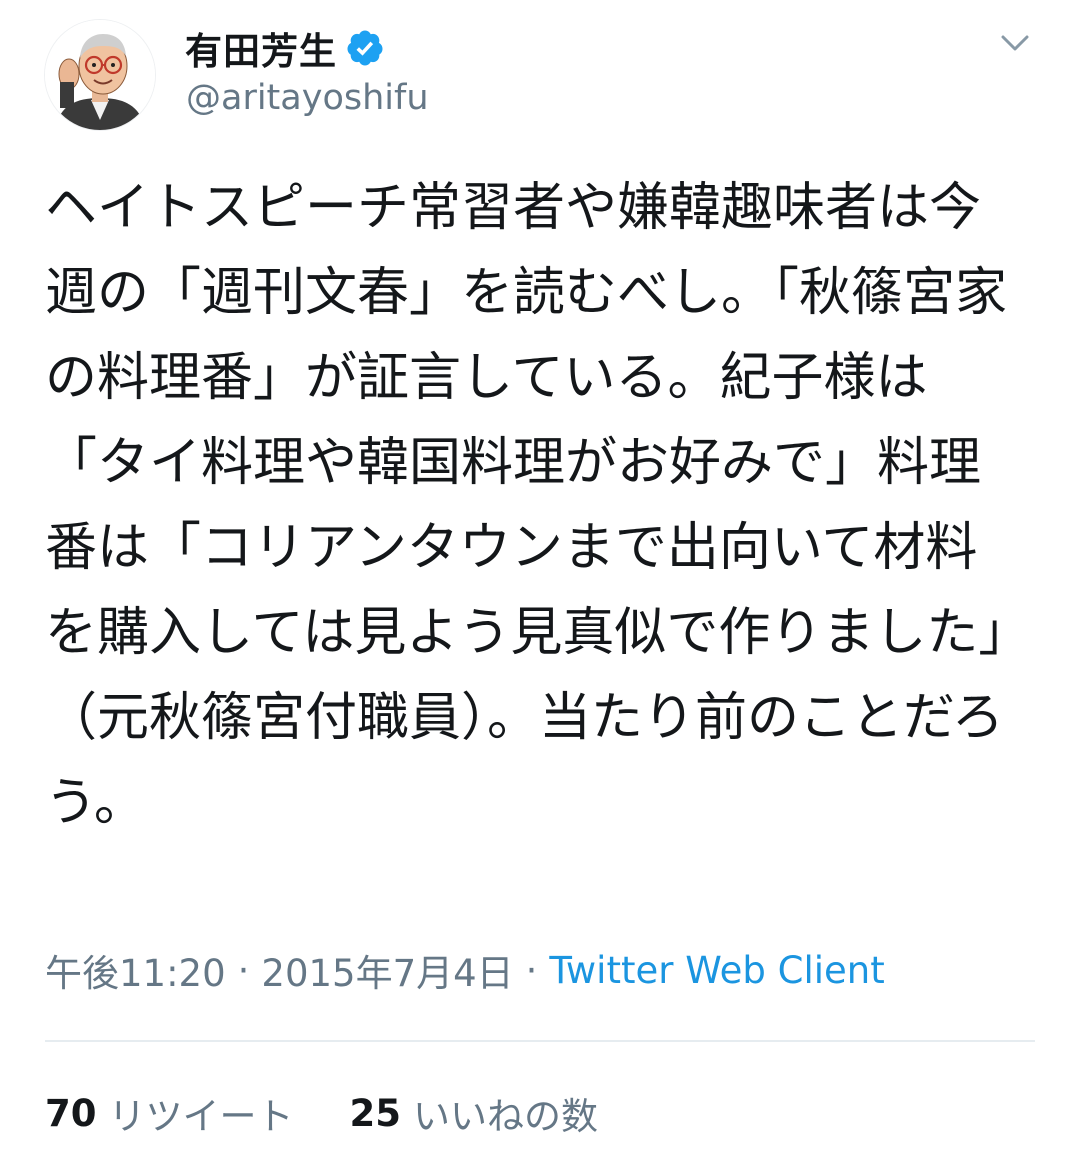 This screenshot has height=1175, width=1075. I want to click on divider, so click(540, 1041).